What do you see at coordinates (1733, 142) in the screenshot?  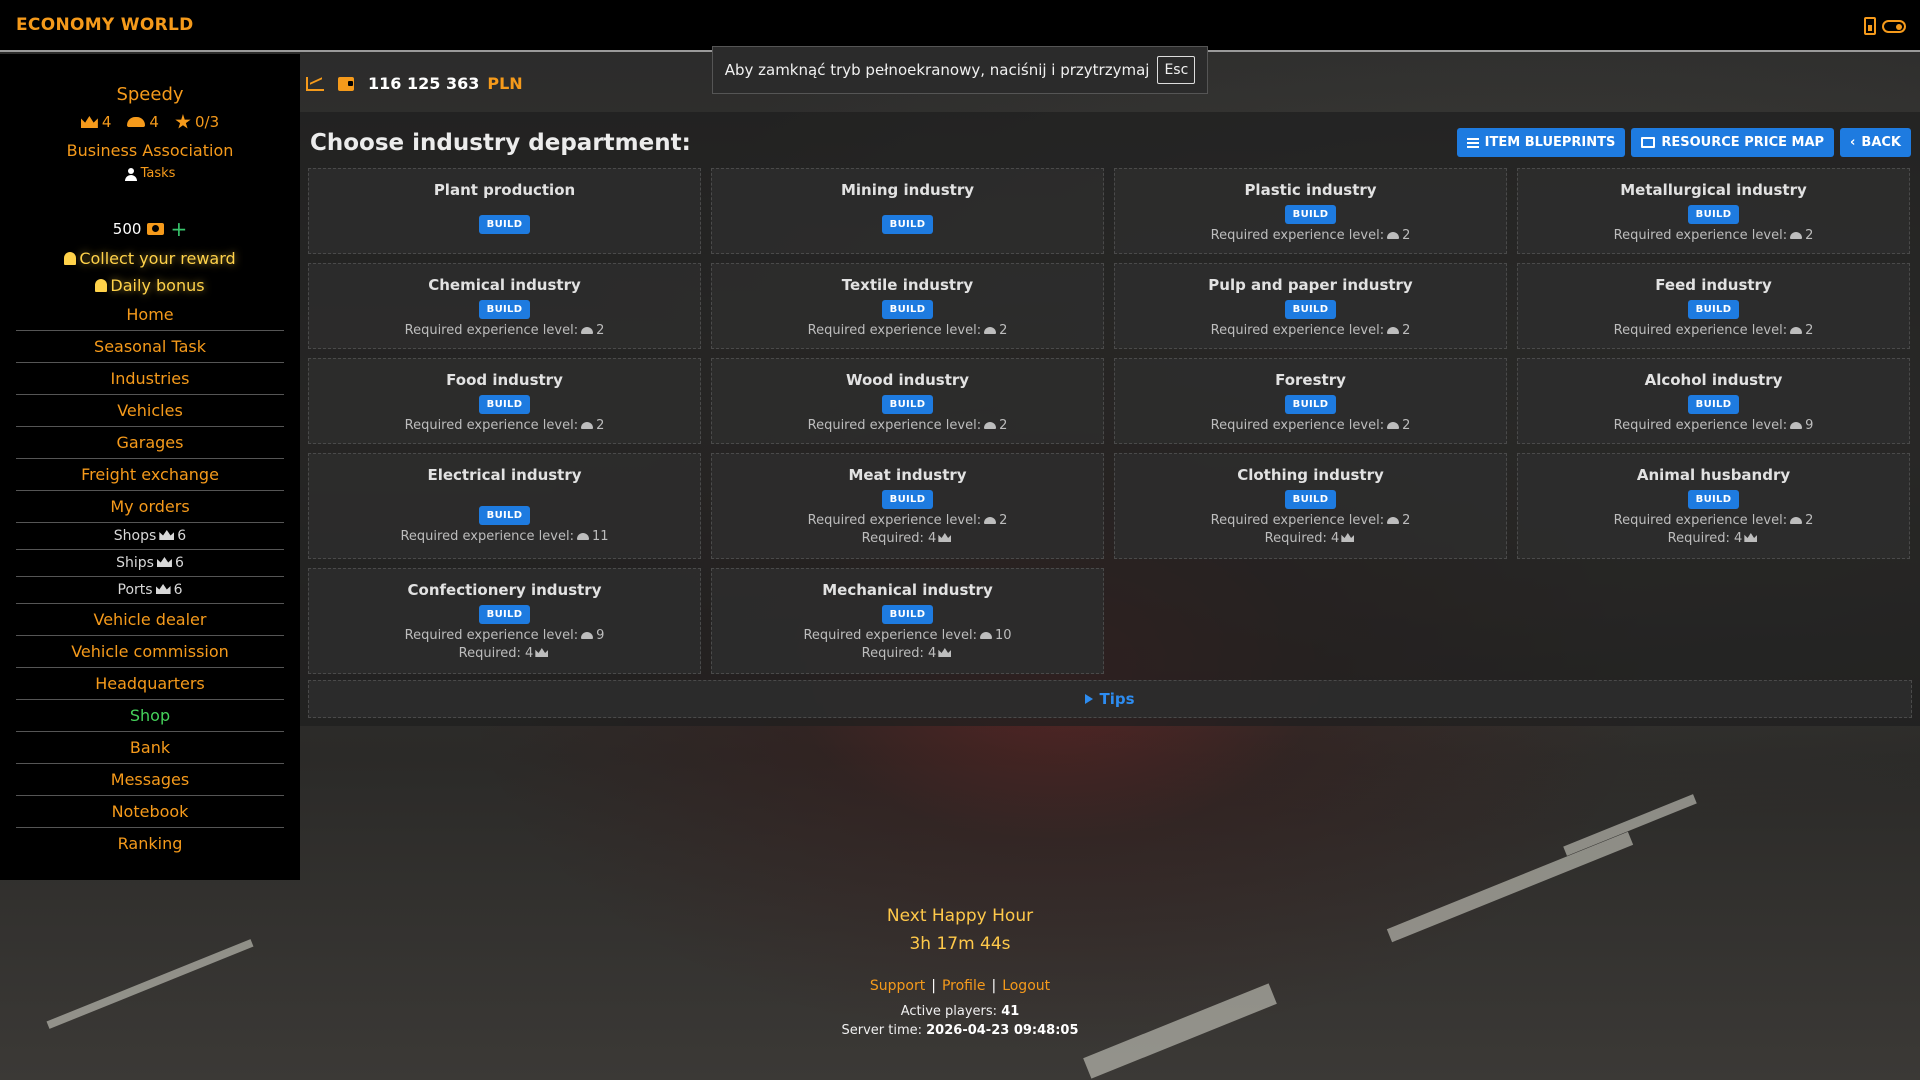 I see `resource-price-map-button: RESOURCE PRICE MAP` at bounding box center [1733, 142].